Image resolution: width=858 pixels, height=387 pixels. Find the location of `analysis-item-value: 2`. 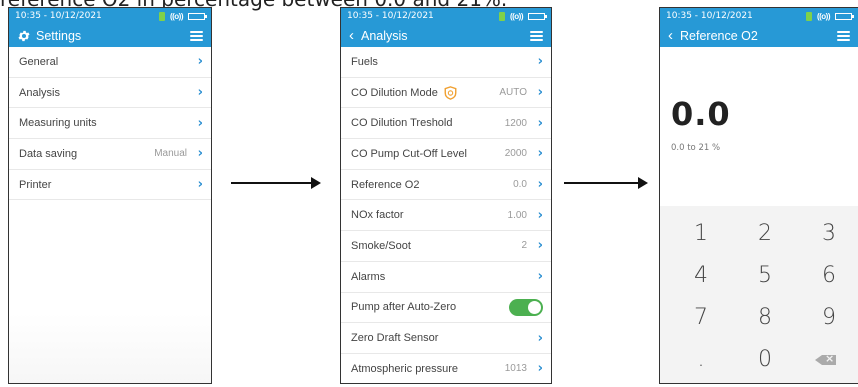

analysis-item-value: 2 is located at coordinates (524, 246).